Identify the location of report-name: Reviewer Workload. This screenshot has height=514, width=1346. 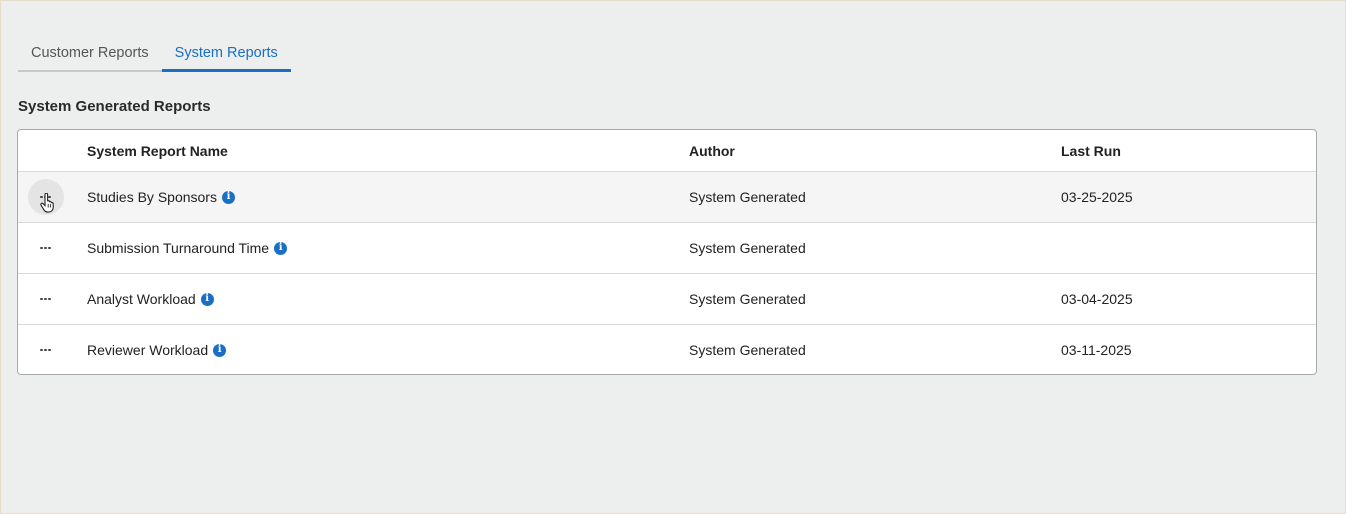
(147, 350).